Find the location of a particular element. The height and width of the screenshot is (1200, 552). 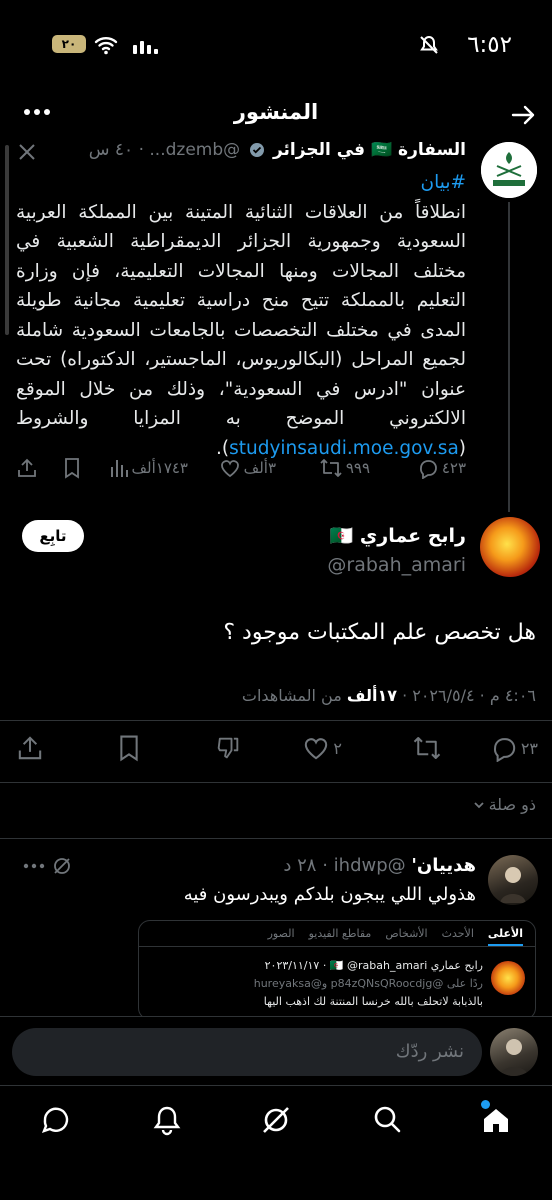

quoted-repost-count: ٩٩٩ is located at coordinates (357, 468).